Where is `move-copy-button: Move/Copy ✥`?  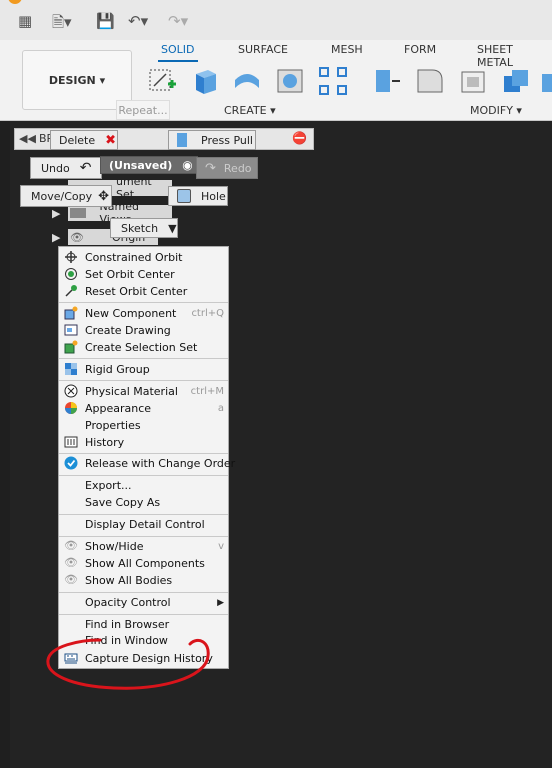
move-copy-button: Move/Copy ✥ is located at coordinates (66, 196).